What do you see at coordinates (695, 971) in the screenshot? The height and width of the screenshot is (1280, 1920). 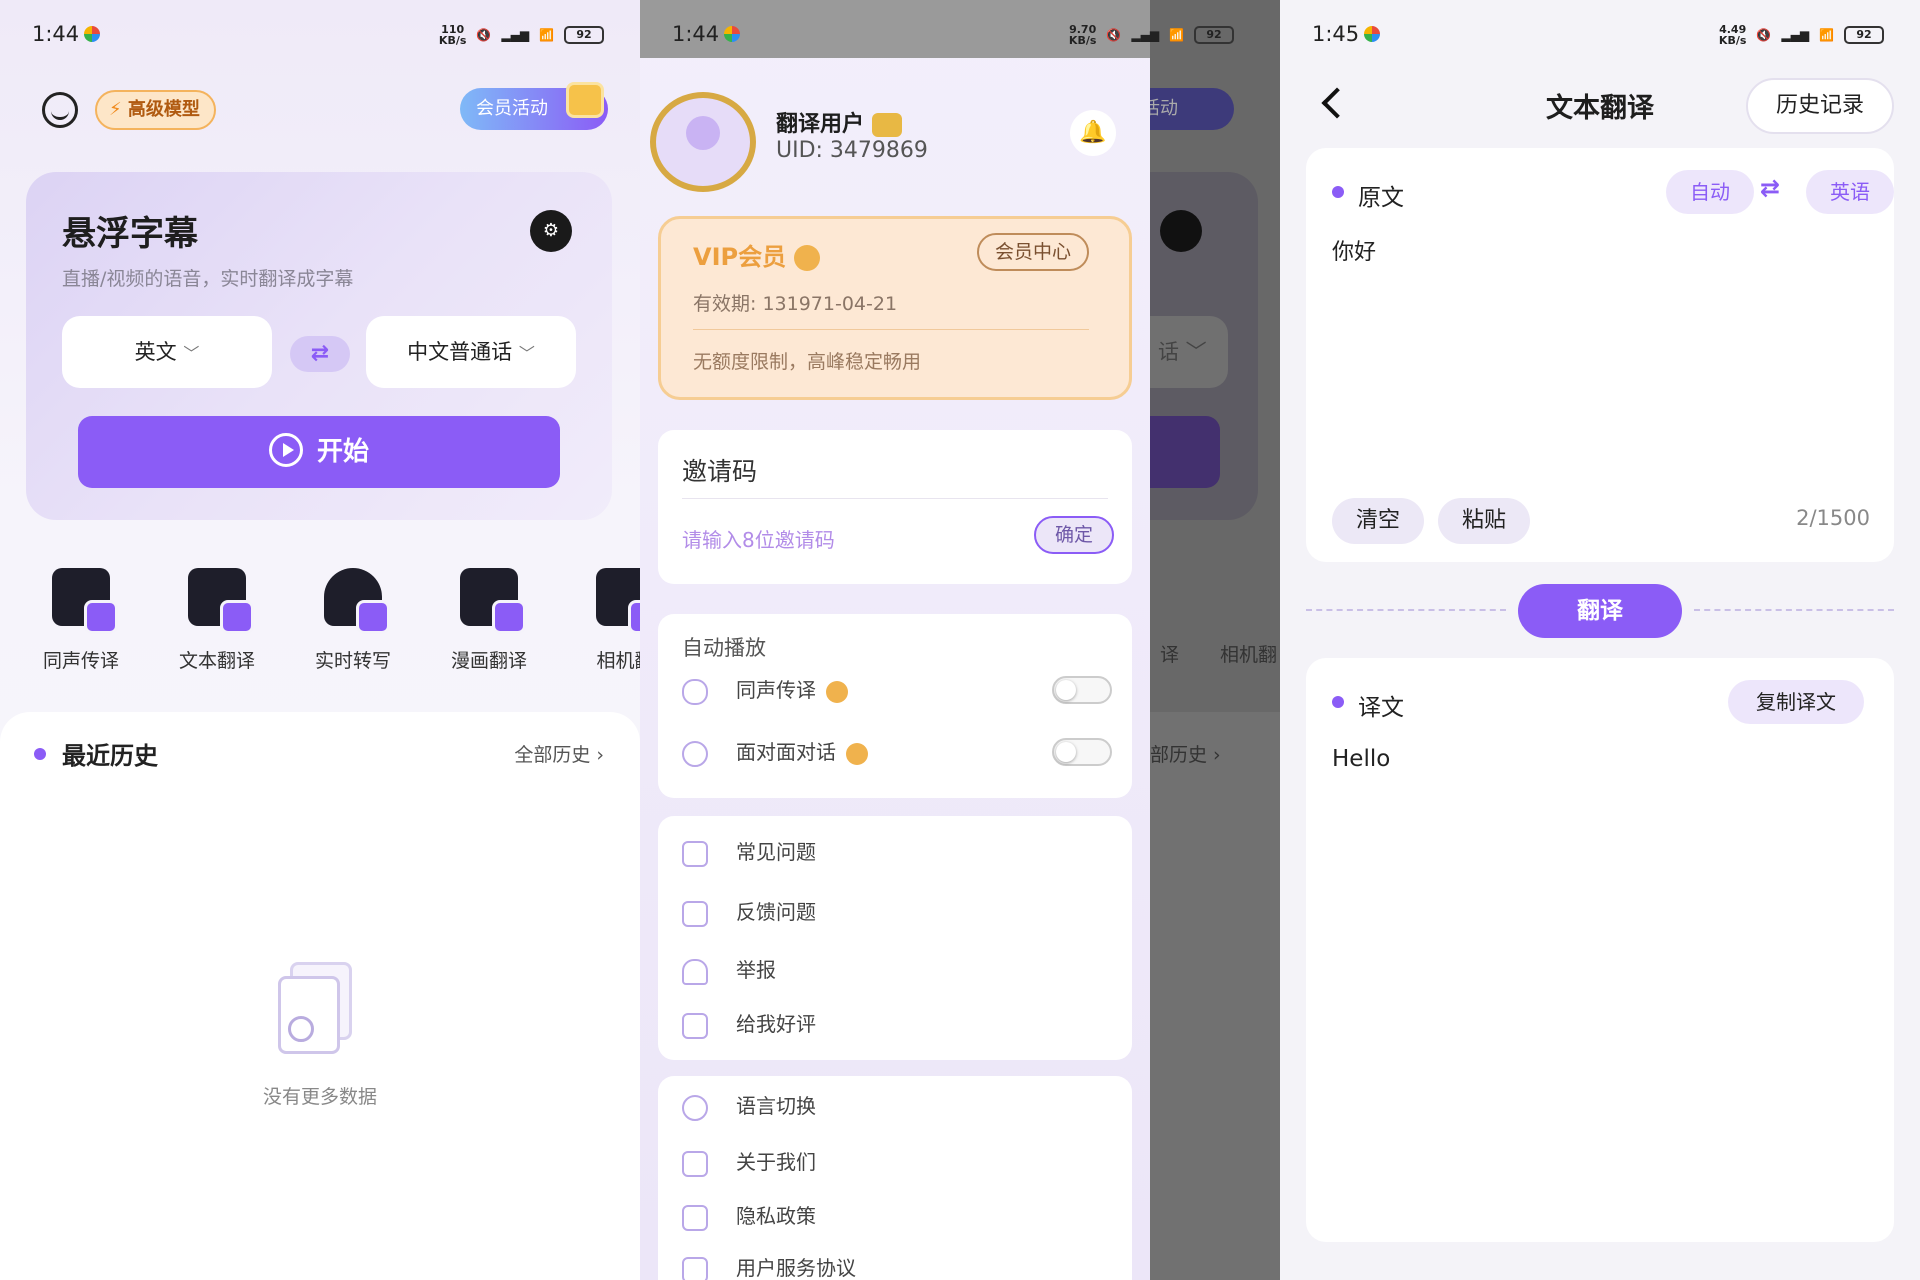 I see `report-bell-icon` at bounding box center [695, 971].